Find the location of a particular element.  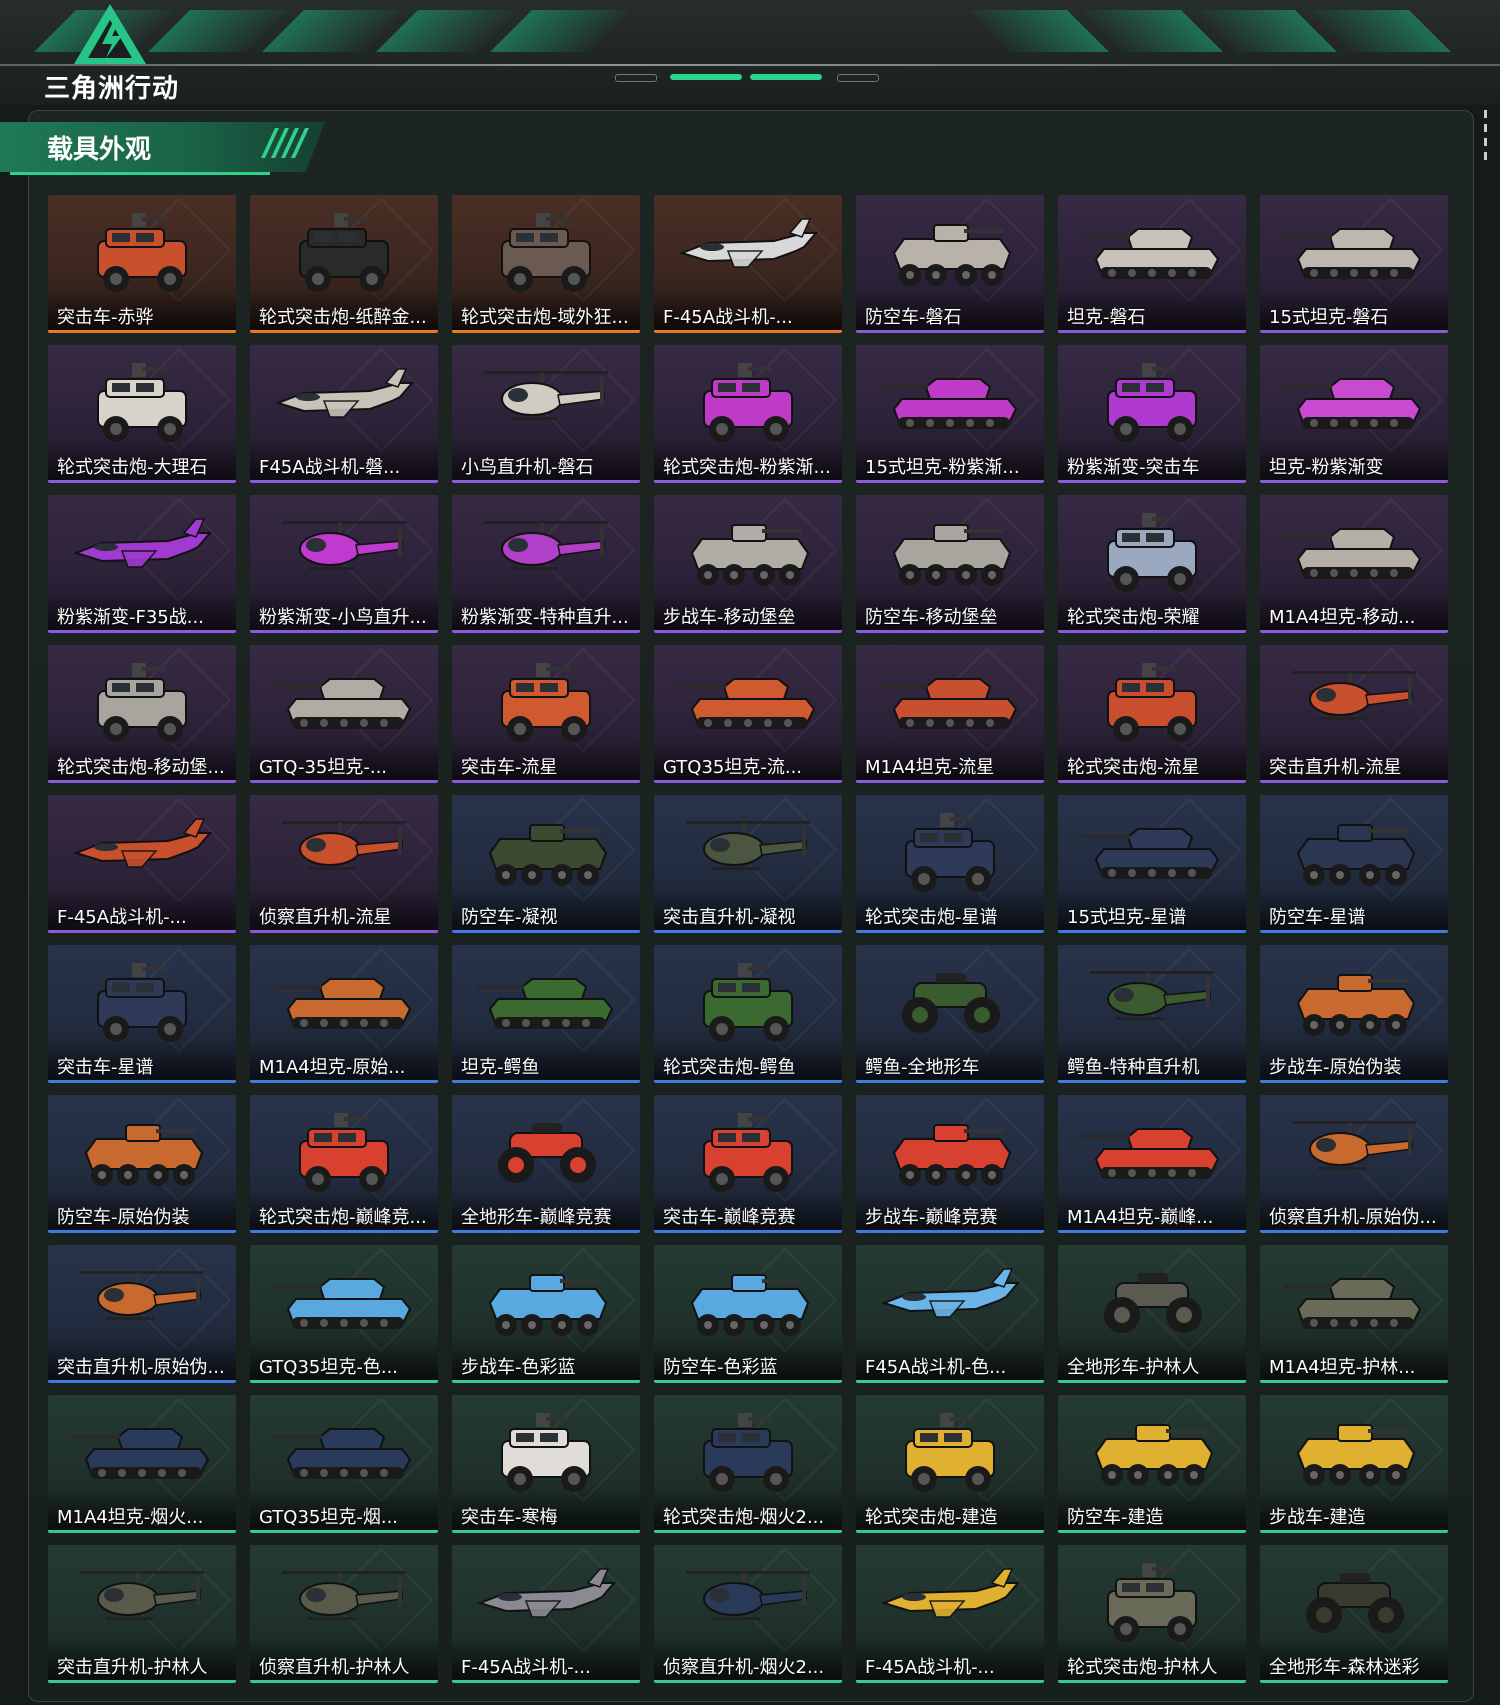

vehicle-skin-card: 突击车-星谱 is located at coordinates (142, 1014).